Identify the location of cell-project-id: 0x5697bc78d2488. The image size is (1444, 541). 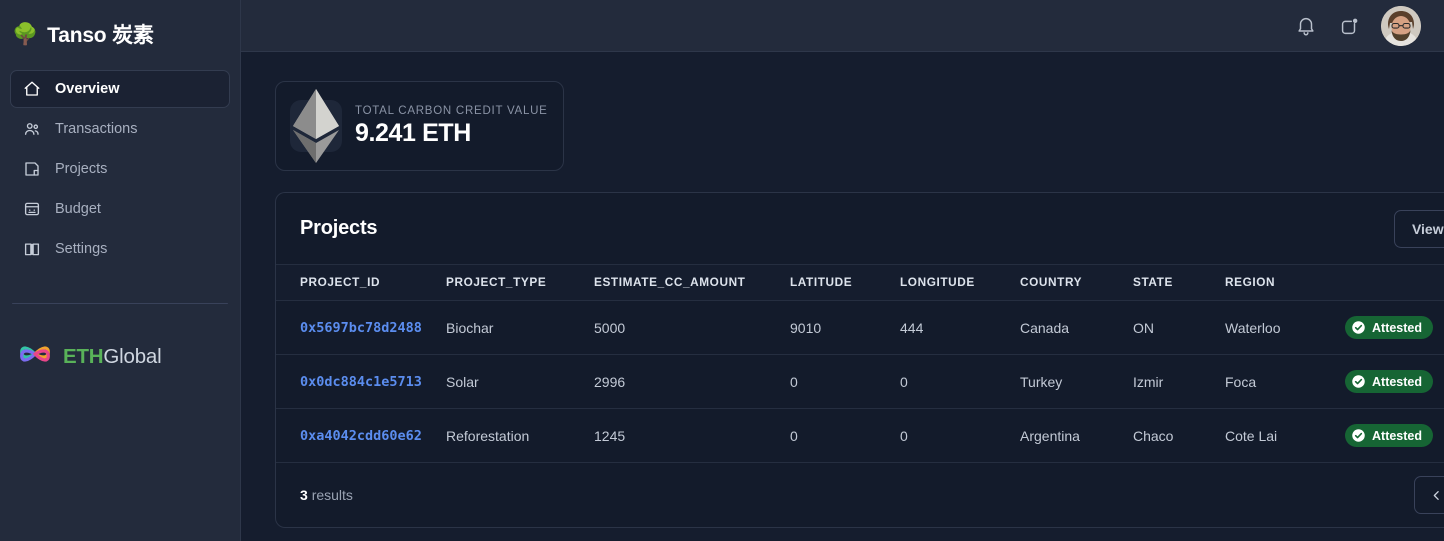
(361, 327).